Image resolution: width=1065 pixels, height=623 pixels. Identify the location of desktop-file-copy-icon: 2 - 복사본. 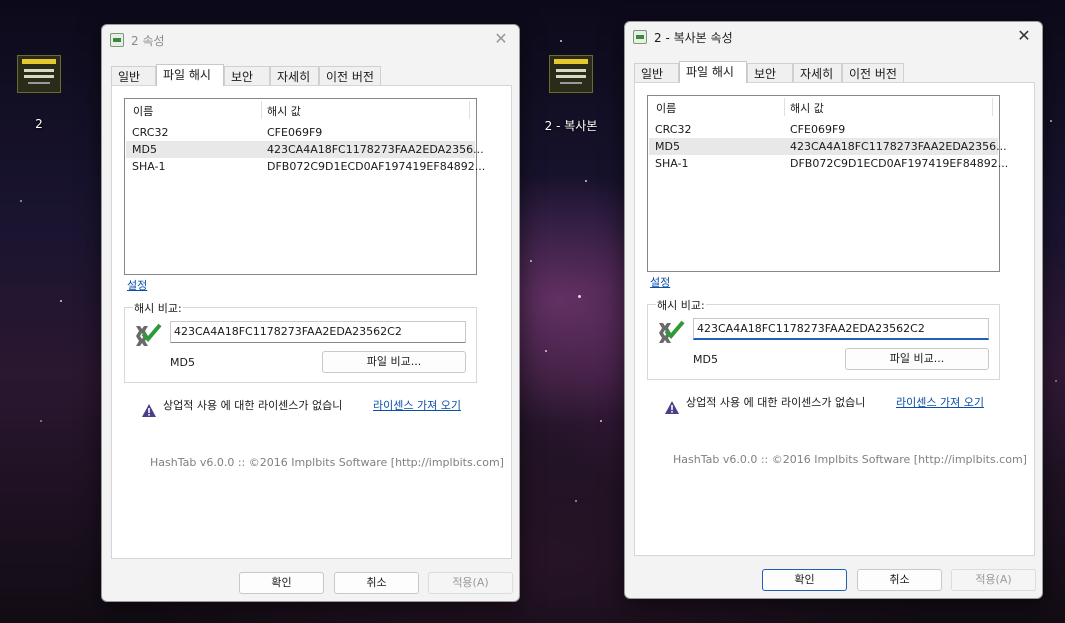
(571, 94).